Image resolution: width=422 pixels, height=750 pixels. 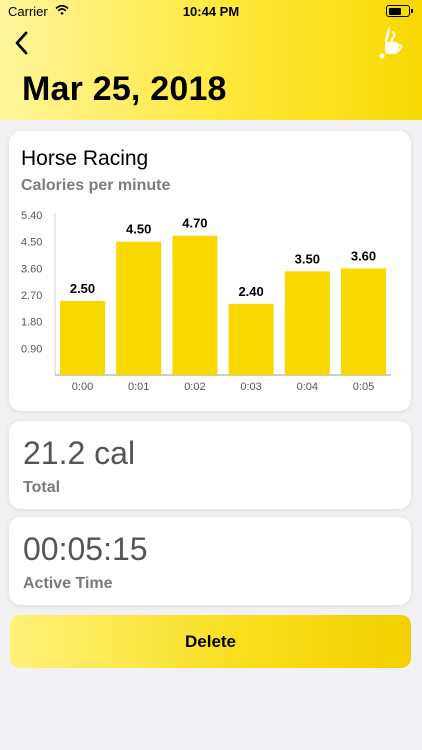 I want to click on status-bar: Carrier 10:44 PM, so click(x=211, y=11).